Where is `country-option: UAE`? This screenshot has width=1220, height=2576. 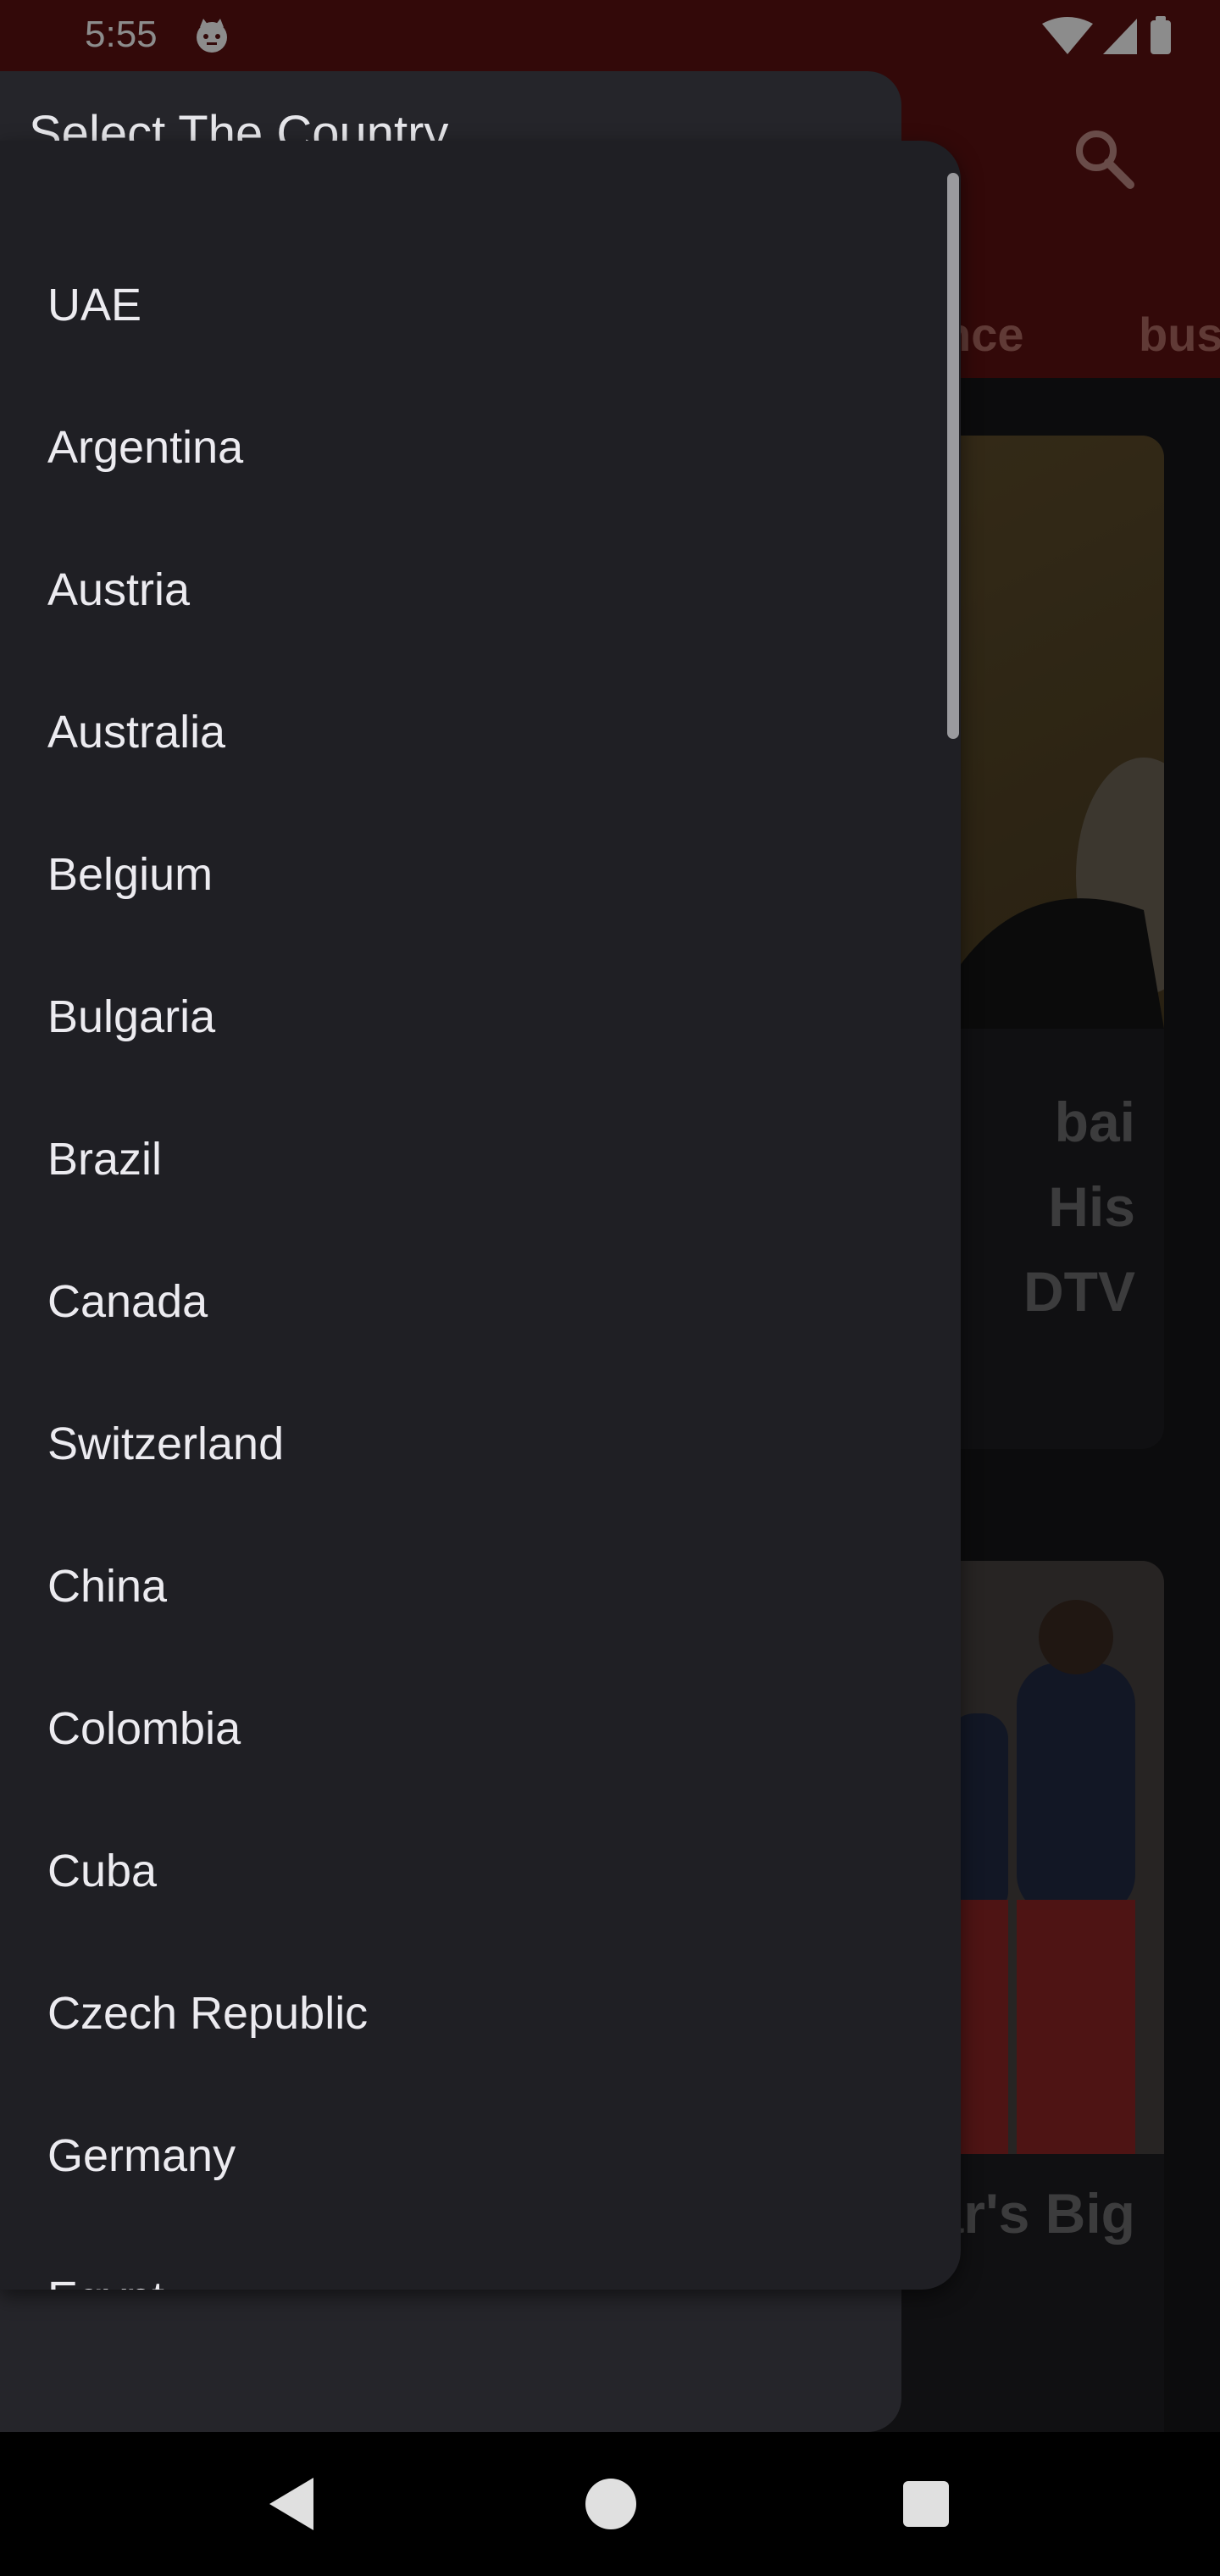
country-option: UAE is located at coordinates (470, 305).